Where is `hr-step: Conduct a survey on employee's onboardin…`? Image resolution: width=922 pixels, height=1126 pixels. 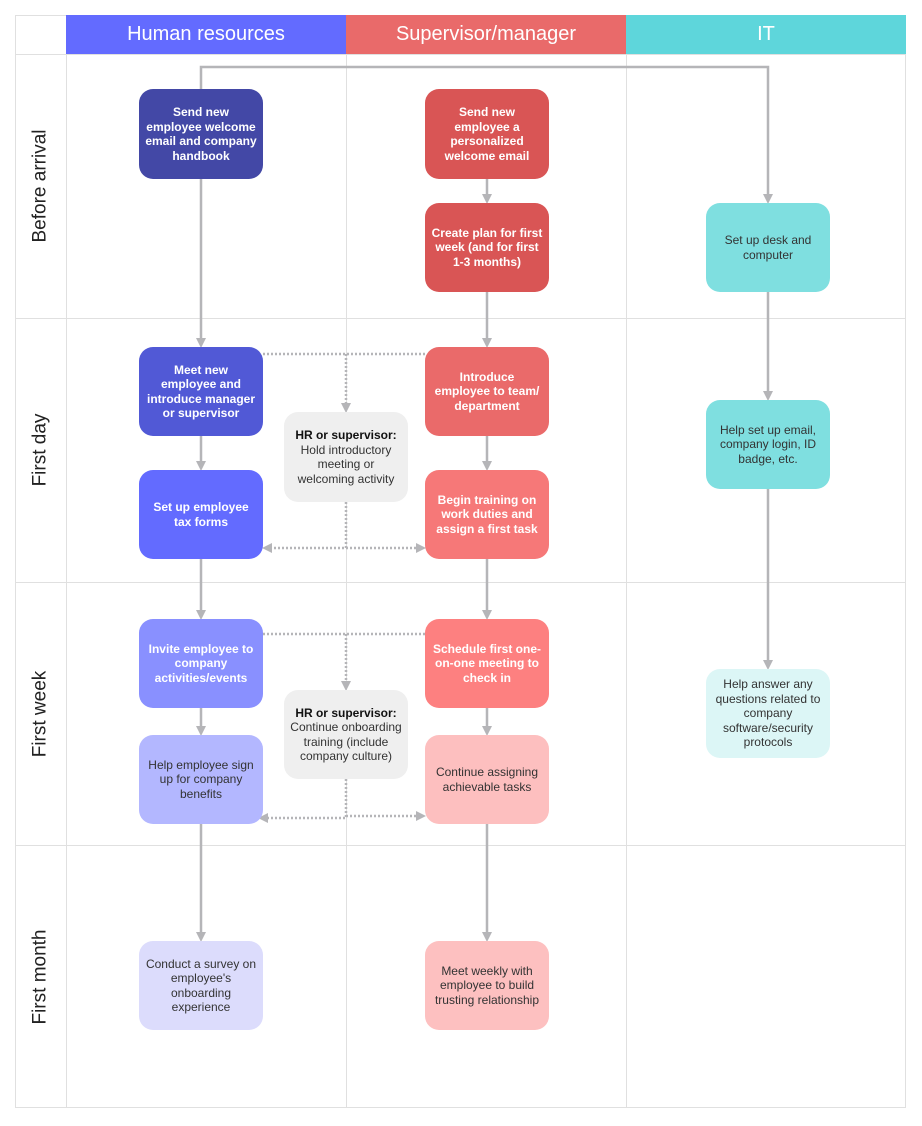 hr-step: Conduct a survey on employee's onboardin… is located at coordinates (201, 985).